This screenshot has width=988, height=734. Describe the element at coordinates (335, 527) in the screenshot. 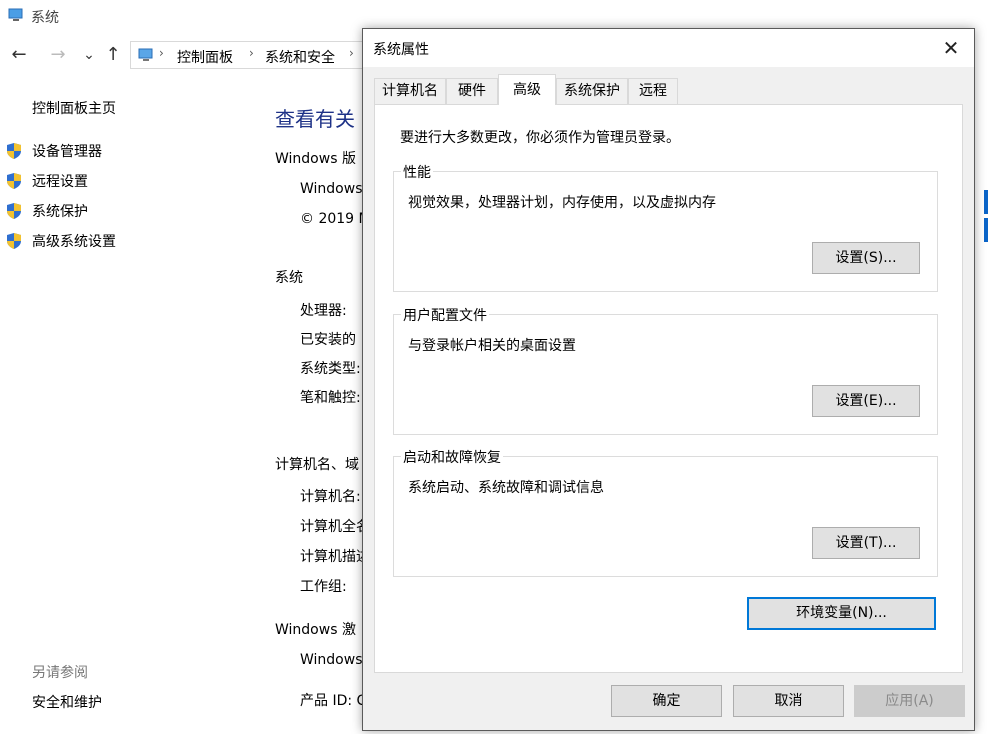

I see `full-computer-name-label: 计算机全名` at that location.